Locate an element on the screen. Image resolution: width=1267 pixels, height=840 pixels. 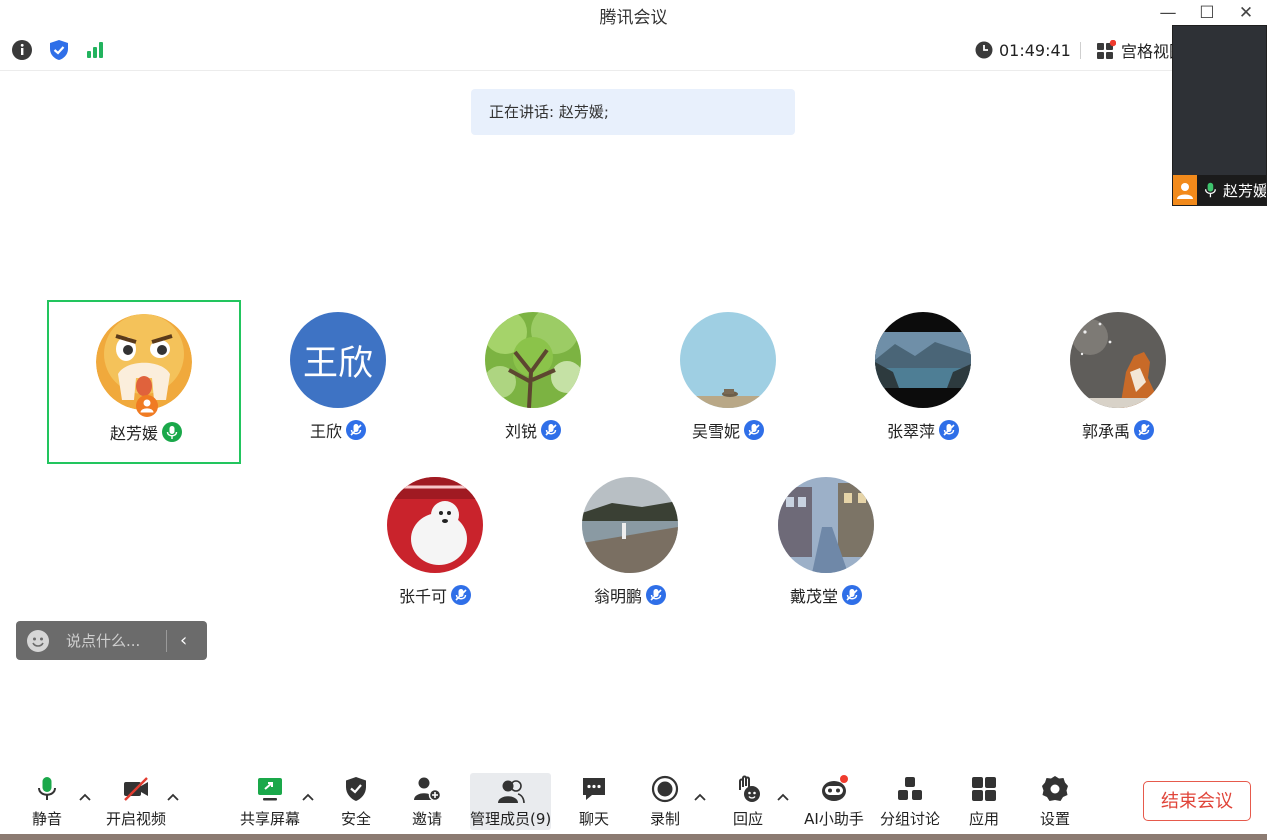
participant-tile: 翁明鹏 is located at coordinates (630, 547).